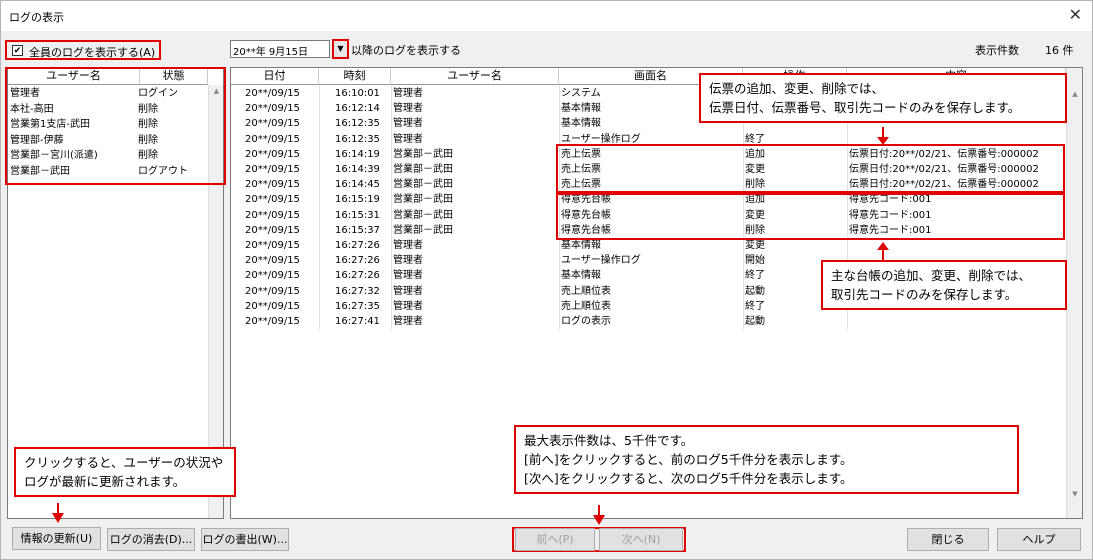 The height and width of the screenshot is (560, 1093). I want to click on callout-line: 取引先コードのみを保存します。, so click(924, 294).